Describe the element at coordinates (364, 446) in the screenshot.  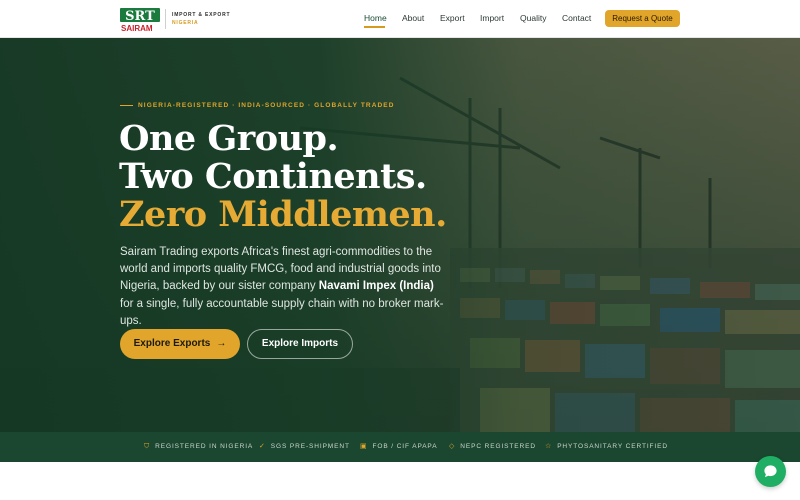
I see `truck-icon: ▣` at that location.